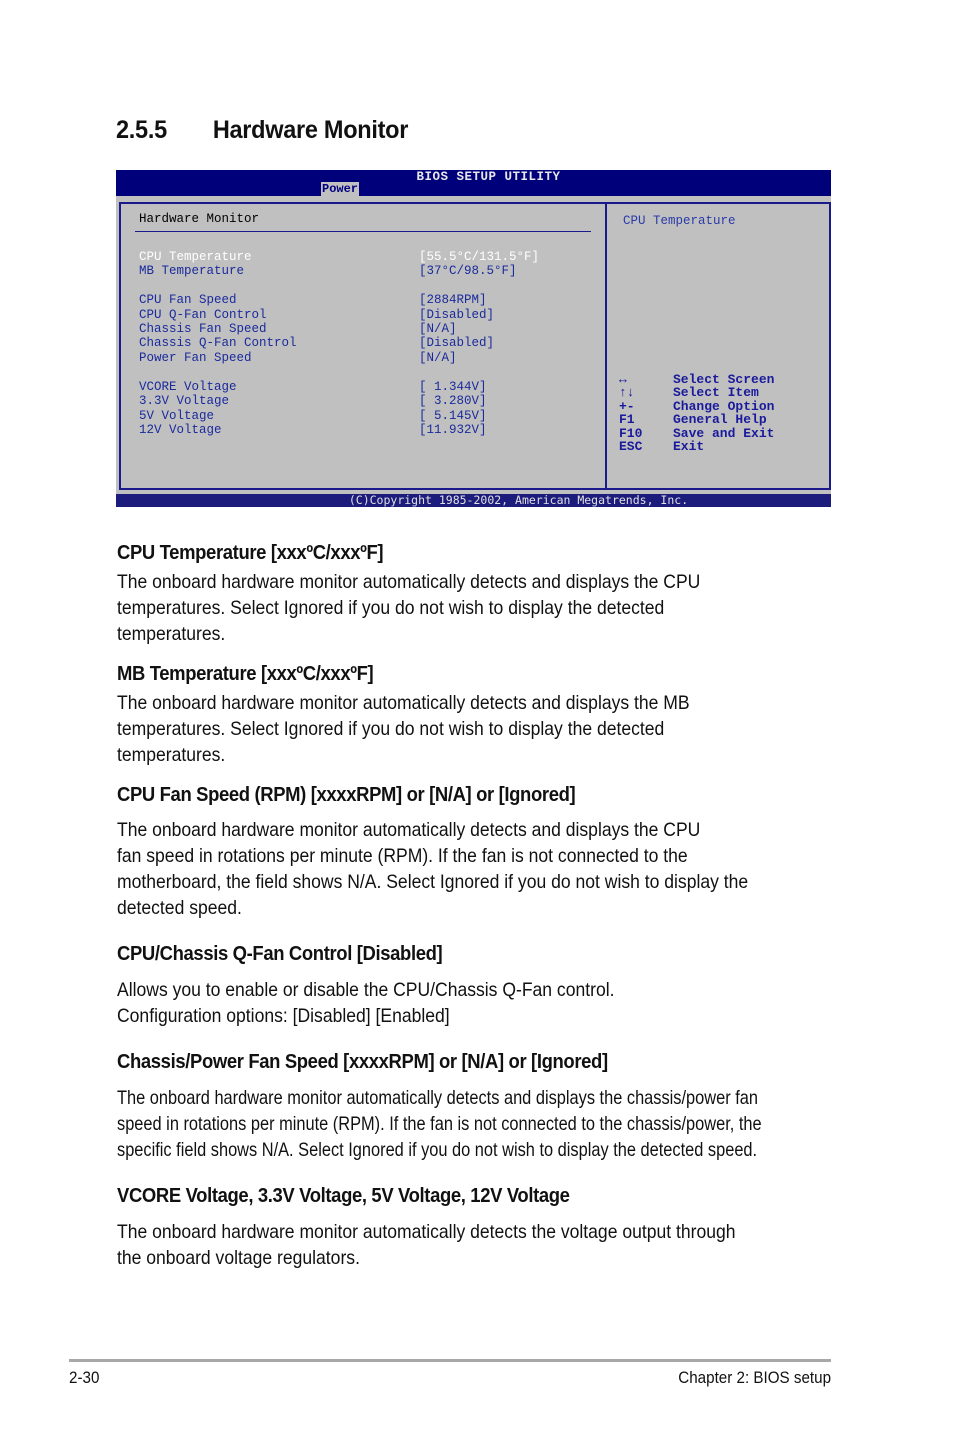  Describe the element at coordinates (245, 673) in the screenshot. I see `heading-mb-temperature: MB Temperature [xxxºC/xxxºF]` at that location.